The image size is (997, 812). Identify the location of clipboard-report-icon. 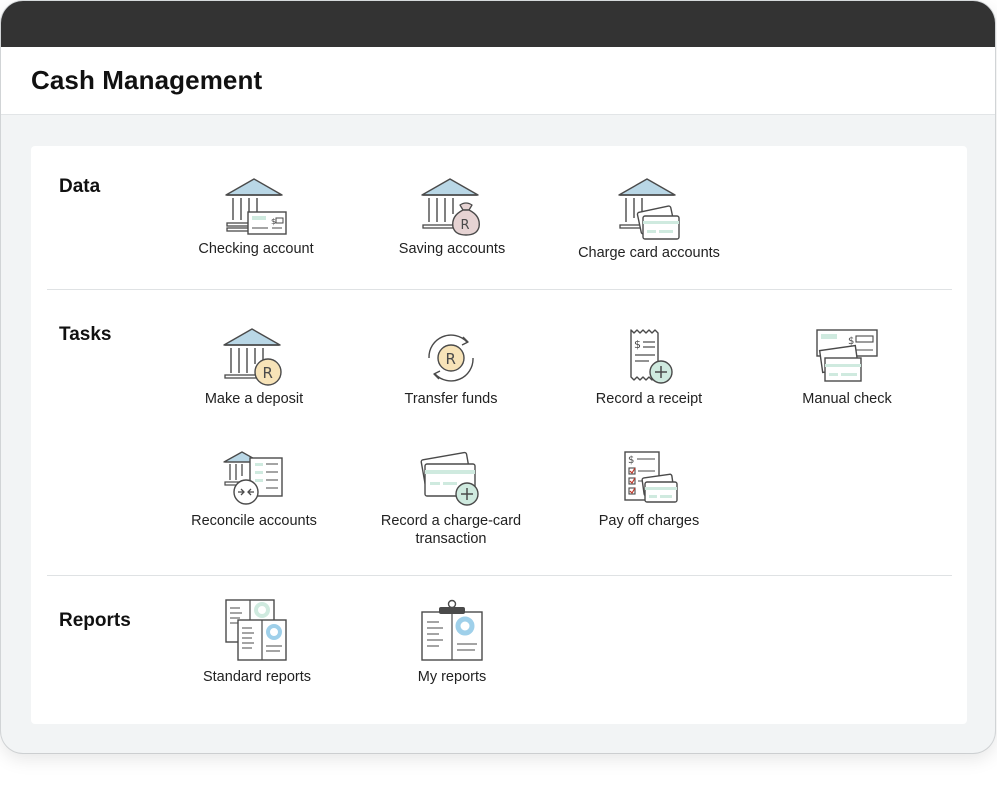
(452, 630).